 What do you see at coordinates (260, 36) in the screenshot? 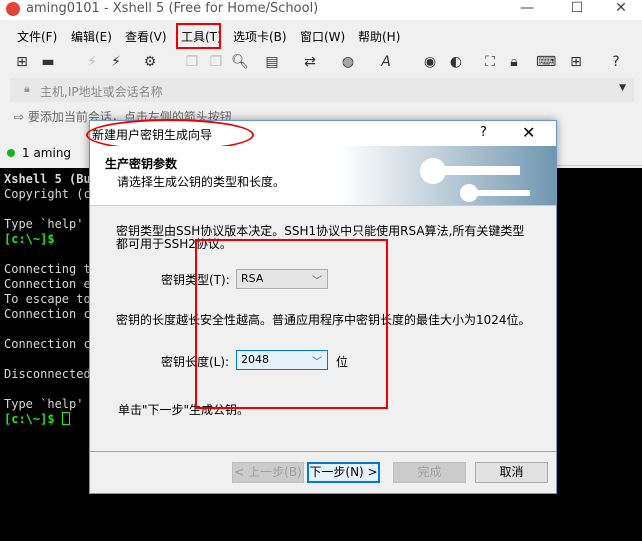
I see `menu-tabs: 选项卡(B)` at bounding box center [260, 36].